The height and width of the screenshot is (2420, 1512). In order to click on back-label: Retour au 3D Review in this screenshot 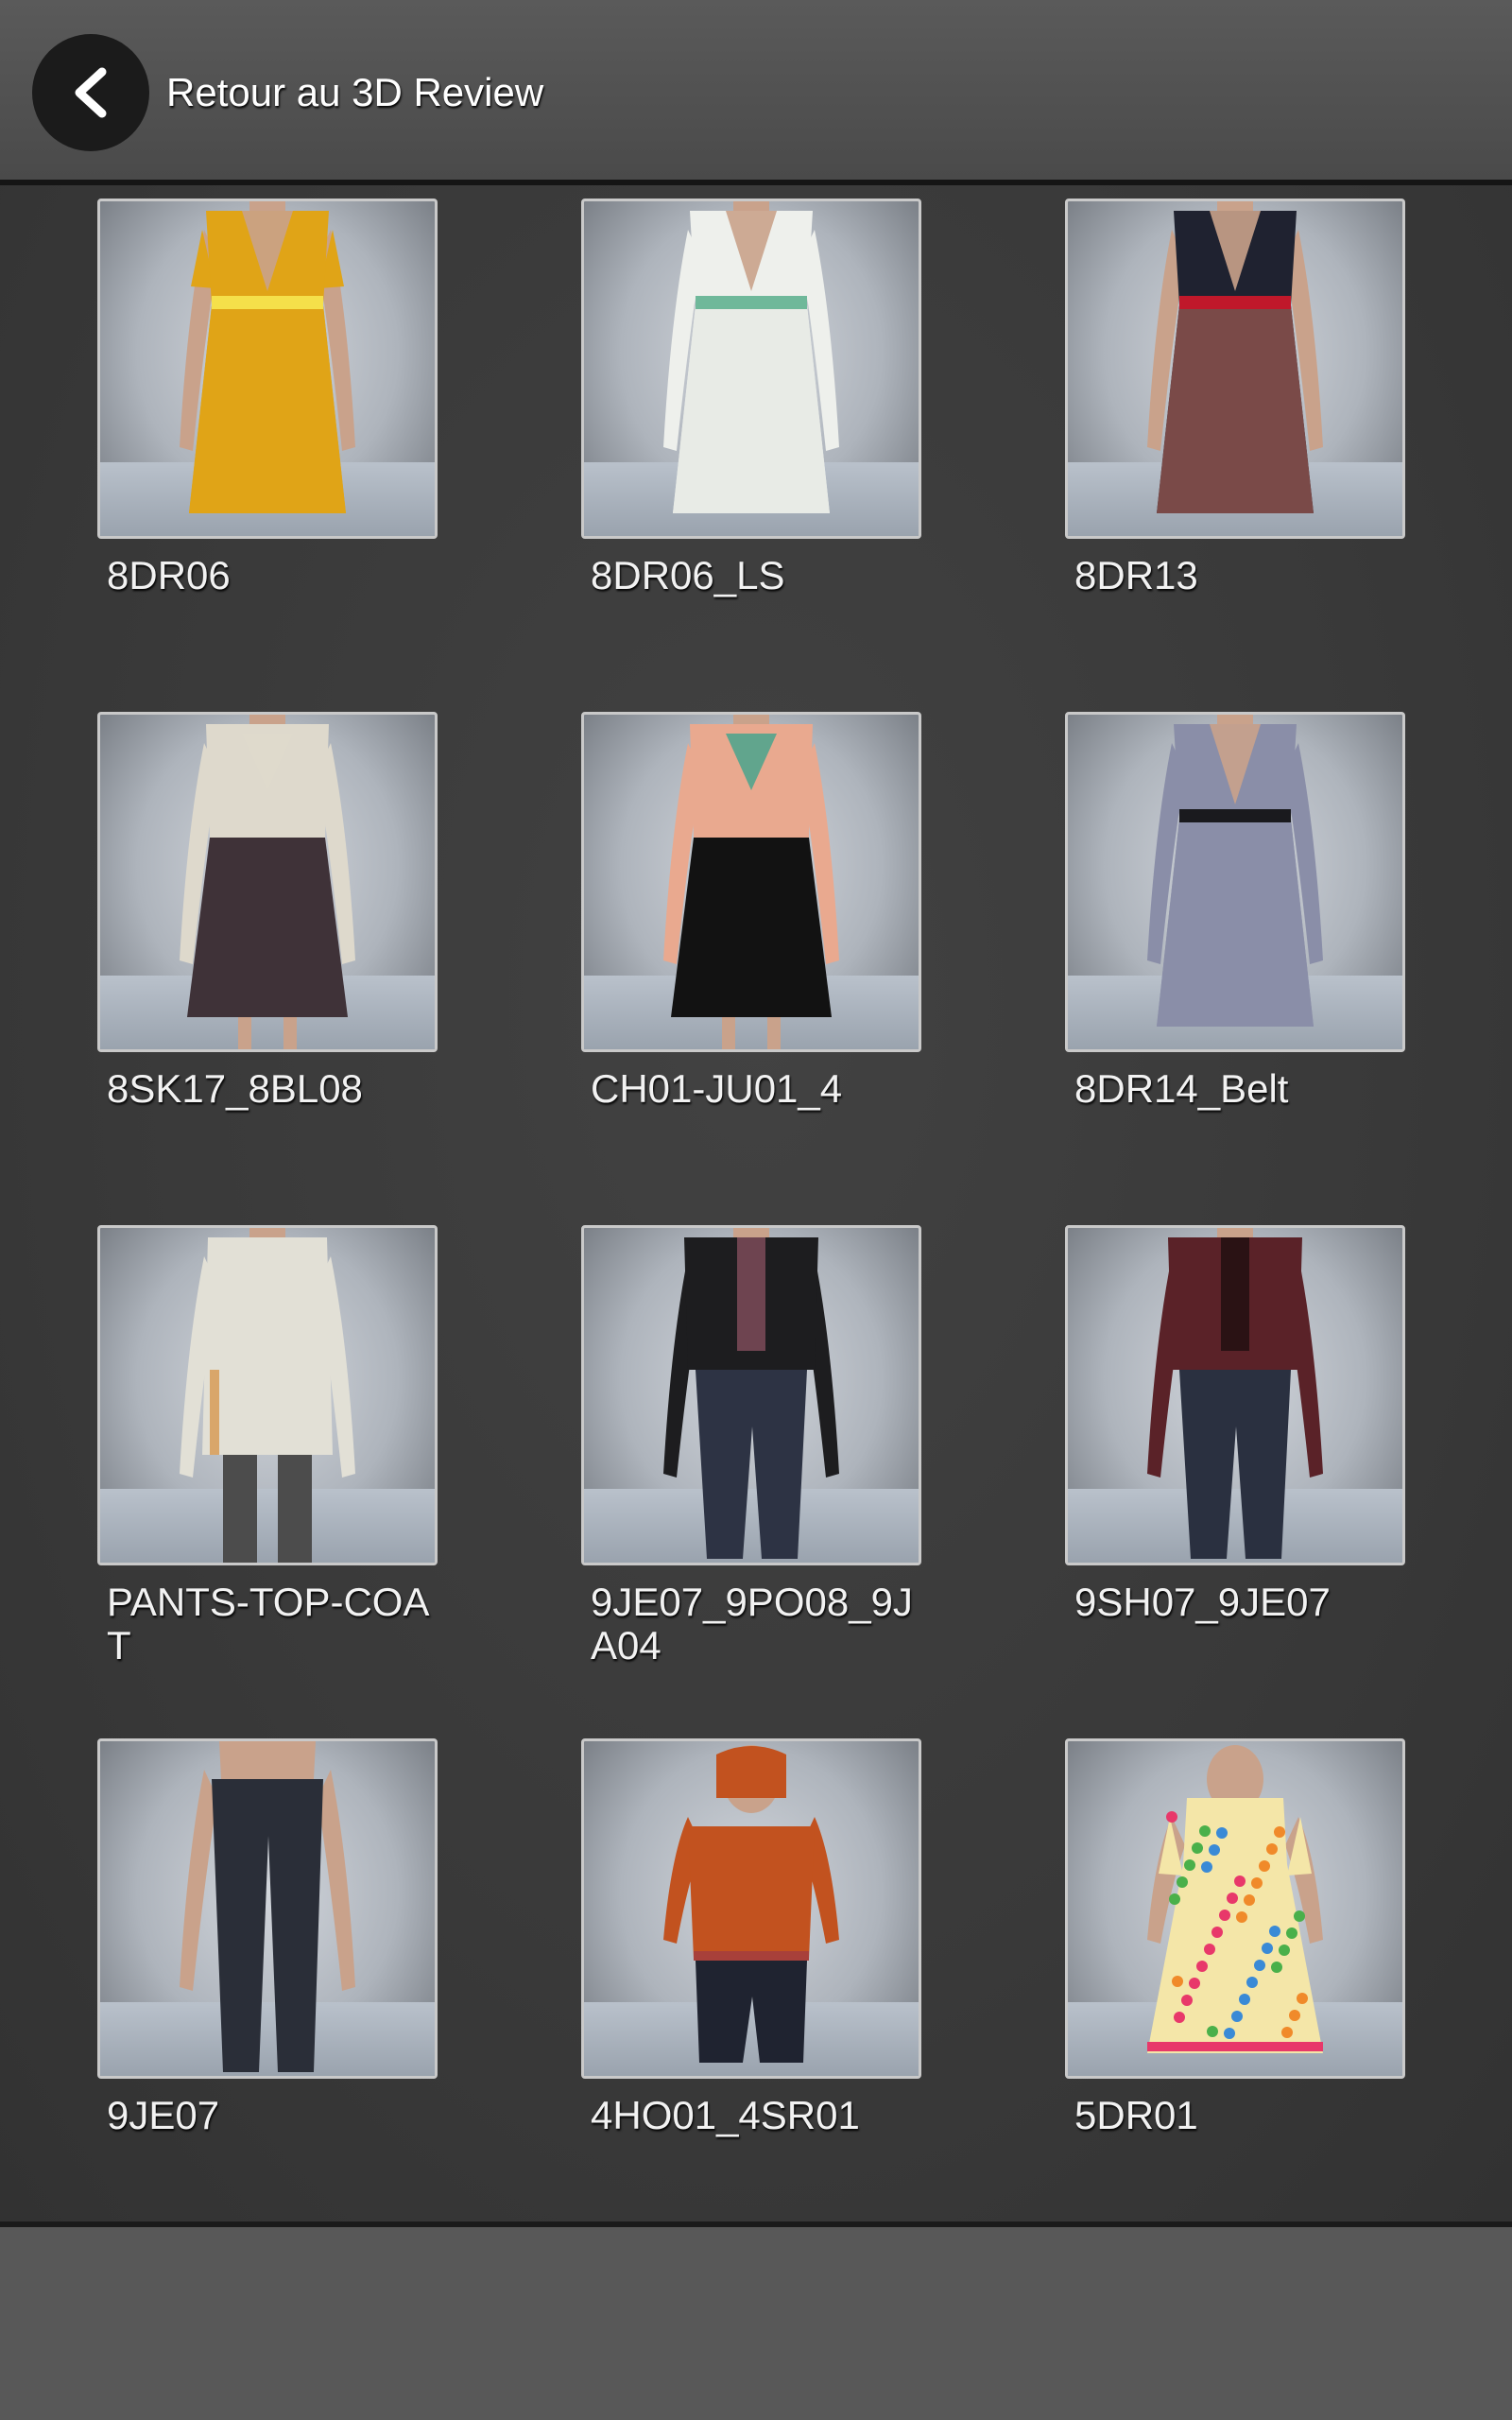, I will do `click(354, 92)`.